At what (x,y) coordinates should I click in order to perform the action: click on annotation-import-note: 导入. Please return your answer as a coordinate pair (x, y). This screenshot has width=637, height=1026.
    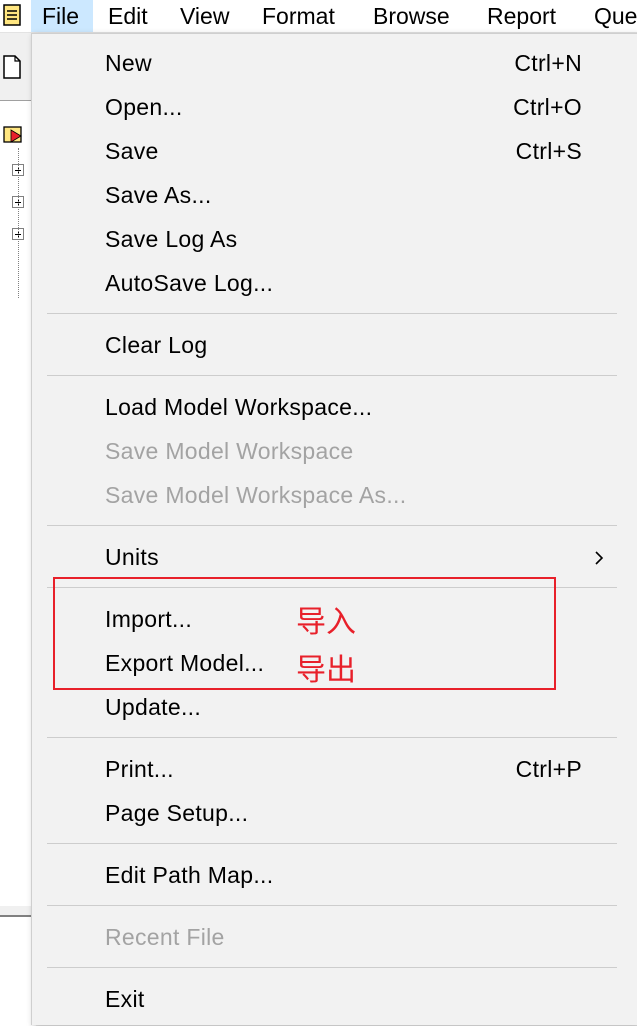
    Looking at the image, I should click on (326, 622).